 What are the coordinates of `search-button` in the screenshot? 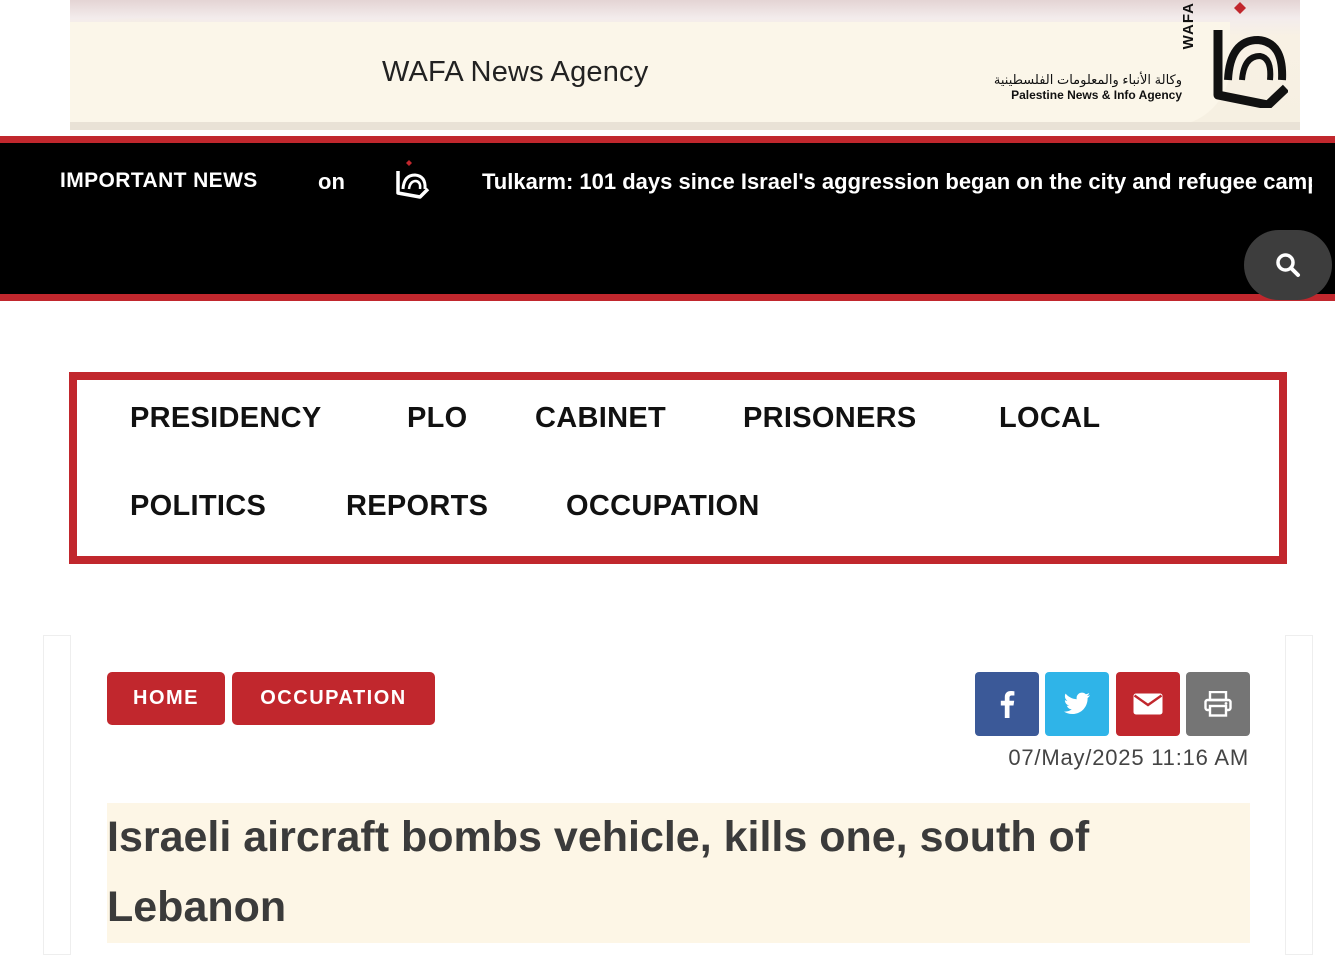 It's located at (1288, 265).